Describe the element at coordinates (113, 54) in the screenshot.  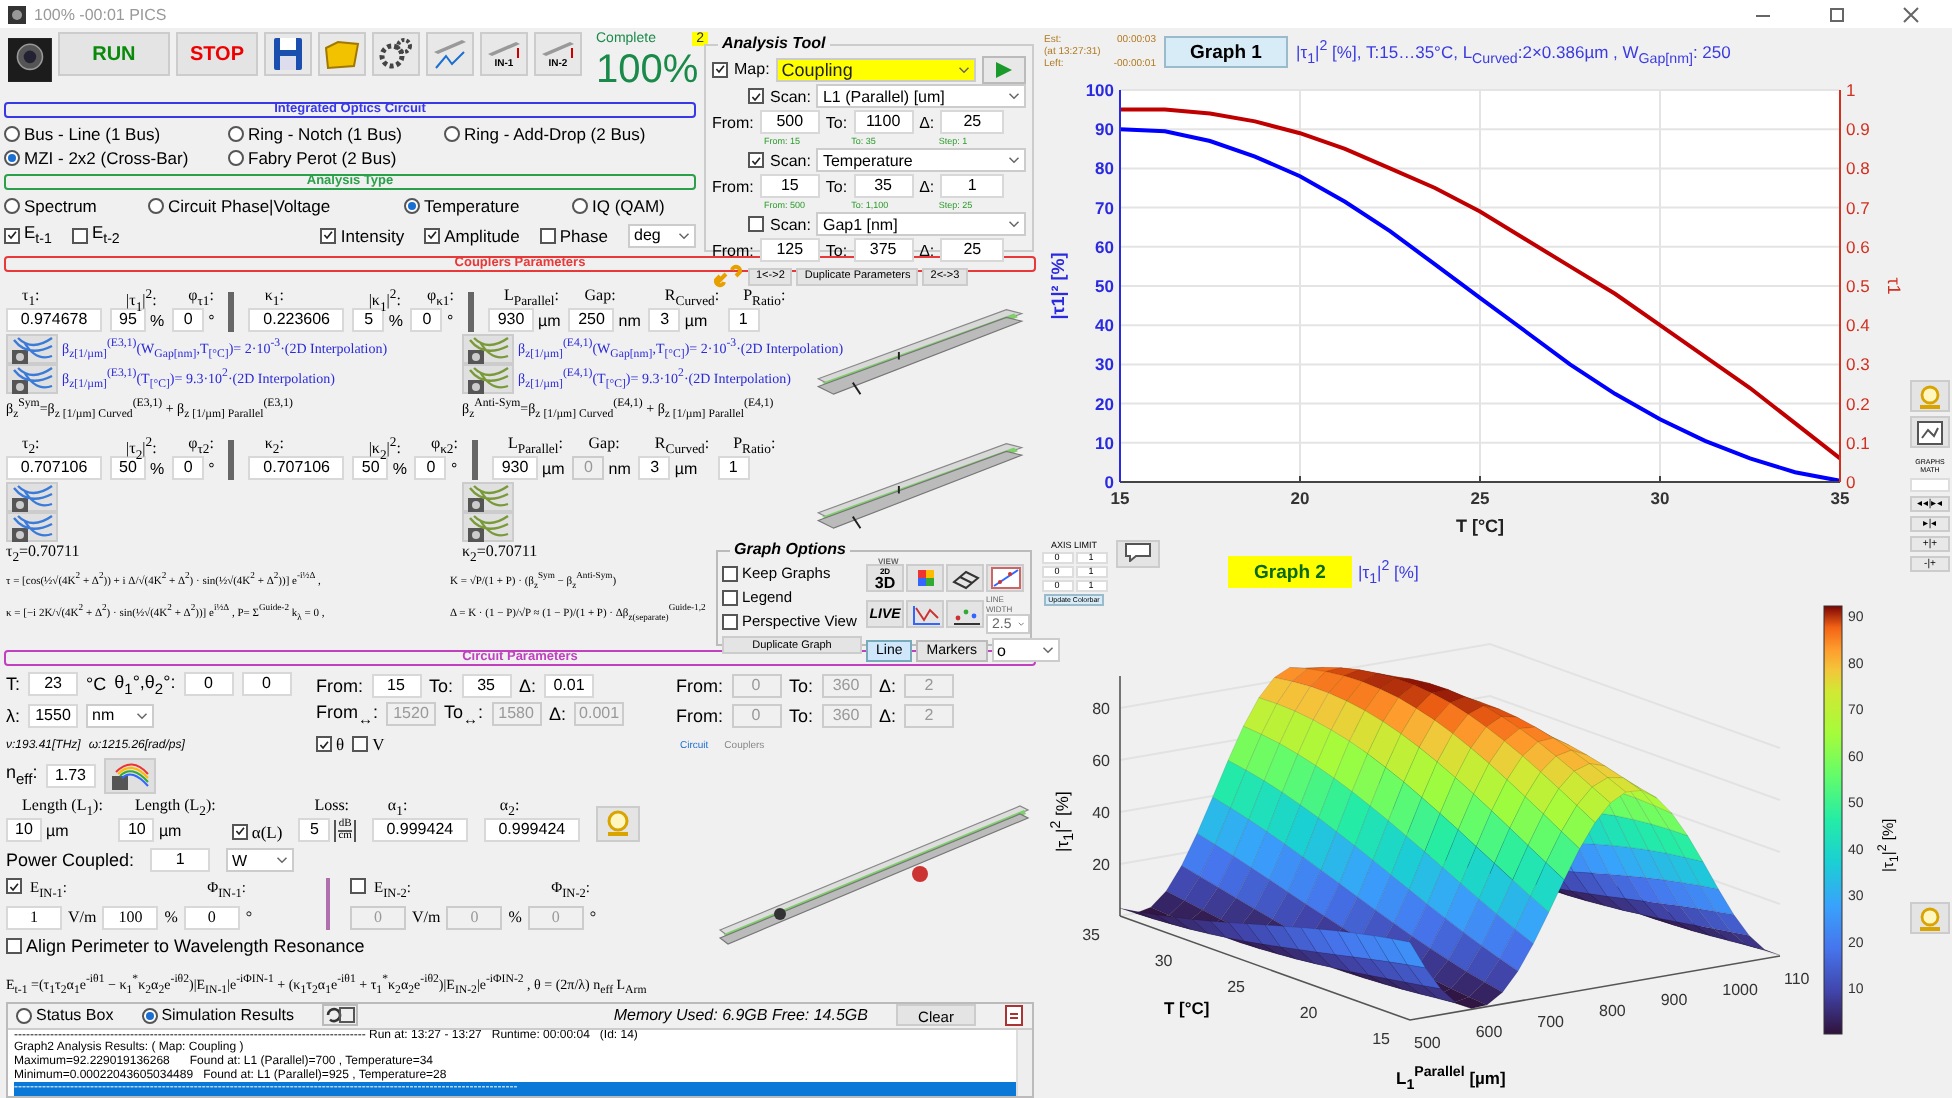
I see `run-button: RUN` at that location.